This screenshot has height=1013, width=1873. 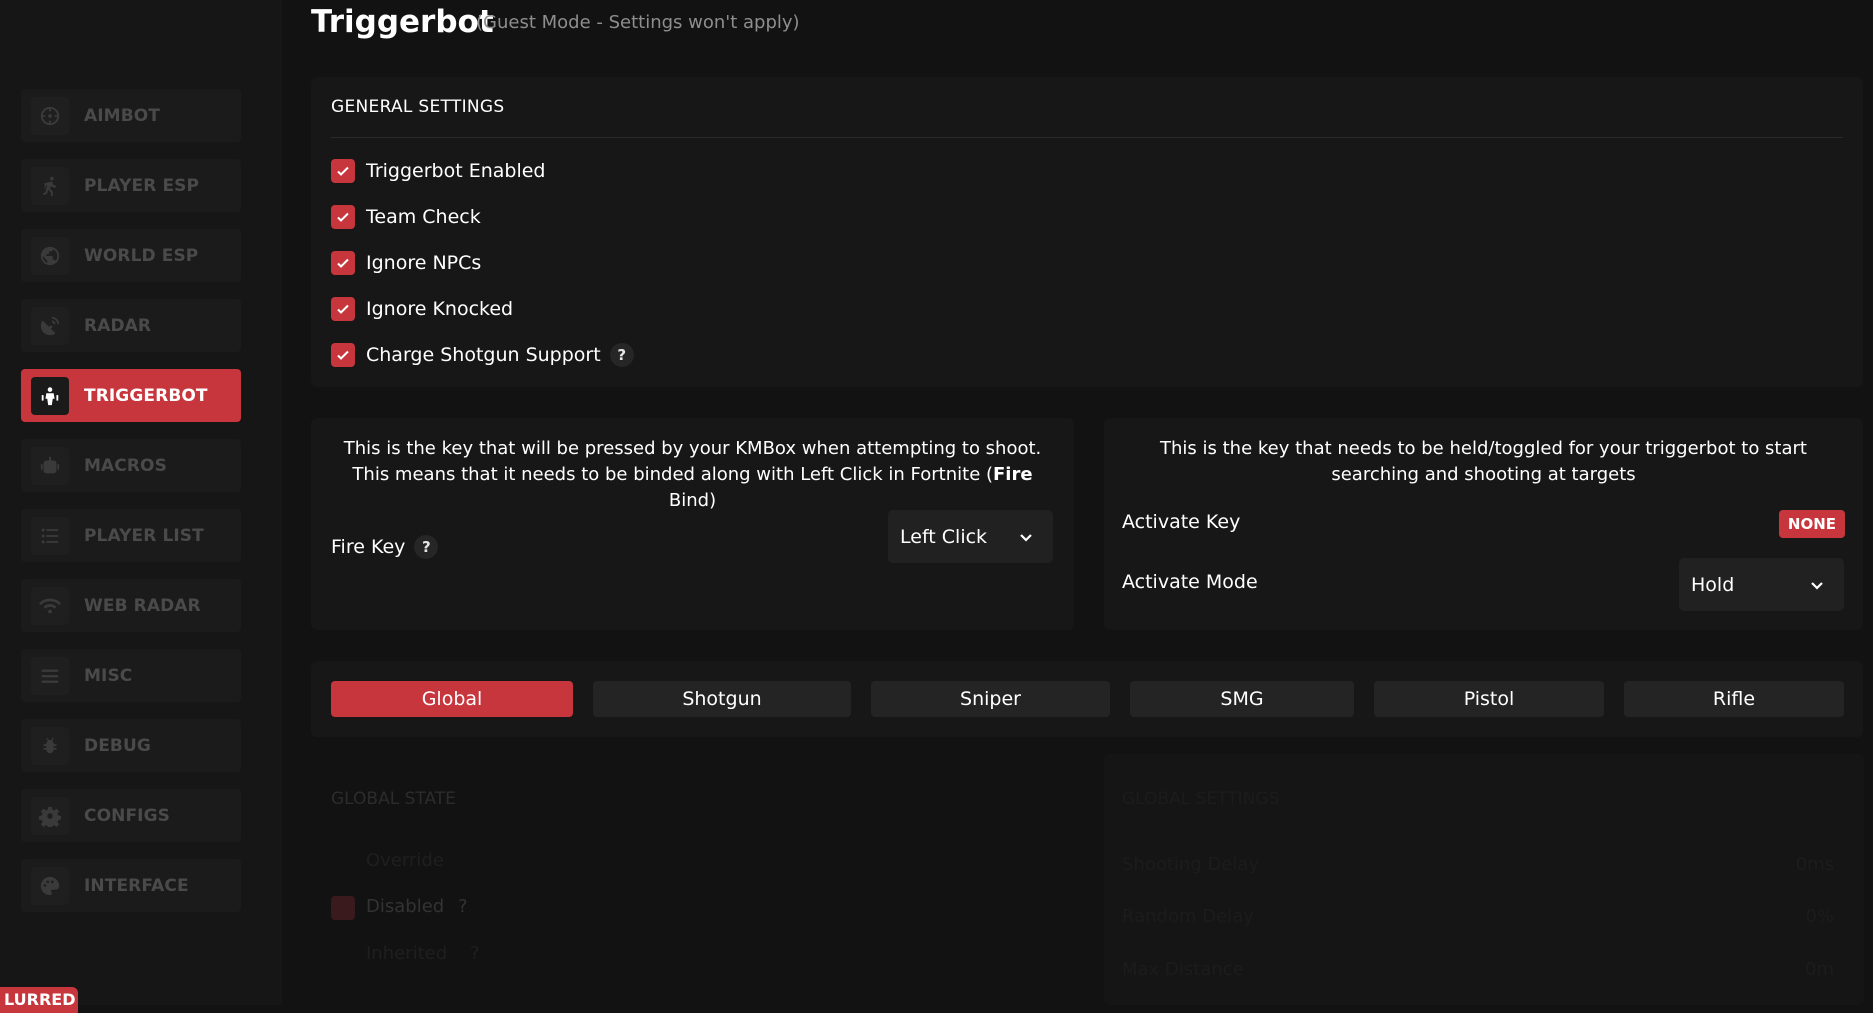 I want to click on option-label: Ignore Knocked, so click(x=440, y=309).